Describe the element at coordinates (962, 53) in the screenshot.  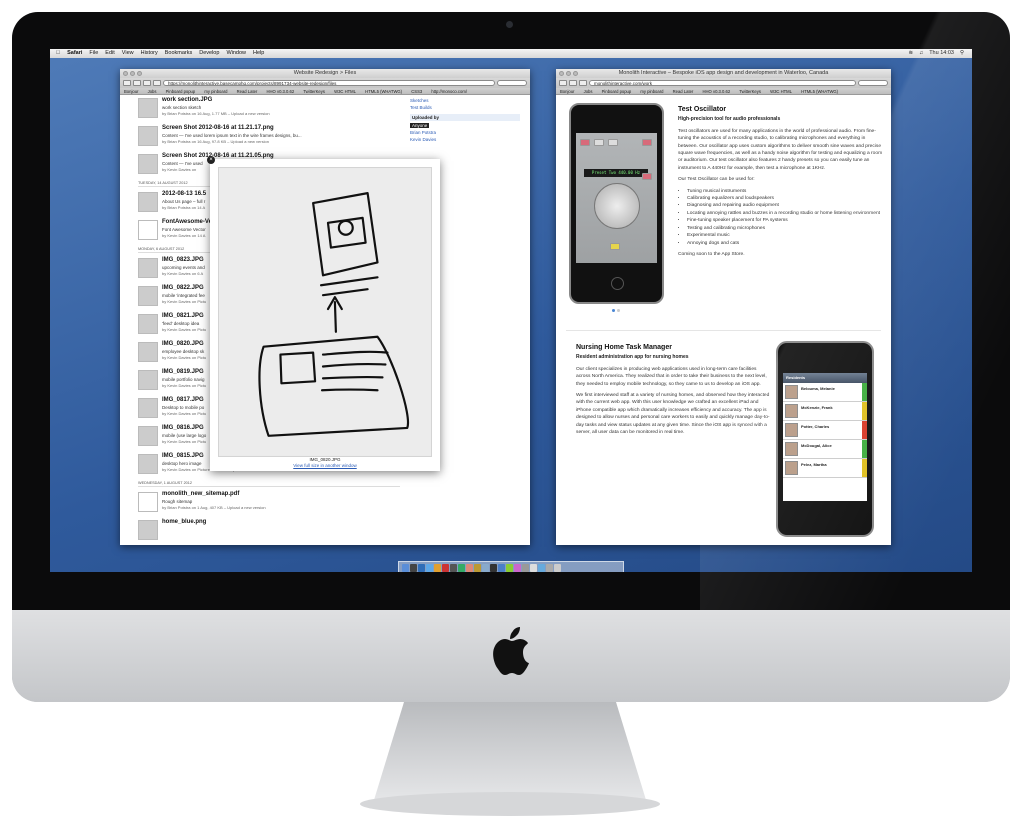
I see `spotlight-icon: ⚲` at that location.